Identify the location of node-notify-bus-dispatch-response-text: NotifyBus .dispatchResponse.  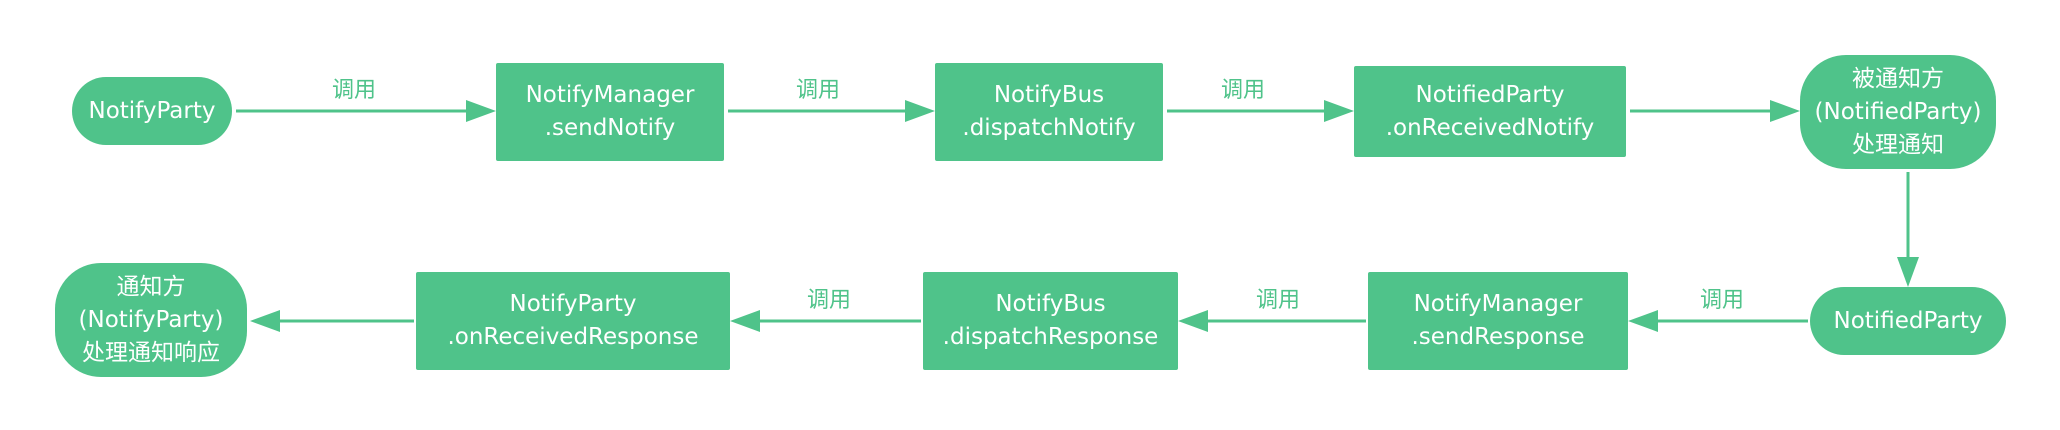
(1050, 320).